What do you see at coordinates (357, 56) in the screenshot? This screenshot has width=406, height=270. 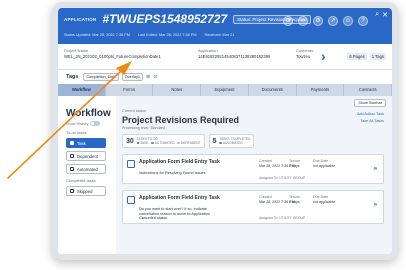 I see `pages-count: 6 Pages` at bounding box center [357, 56].